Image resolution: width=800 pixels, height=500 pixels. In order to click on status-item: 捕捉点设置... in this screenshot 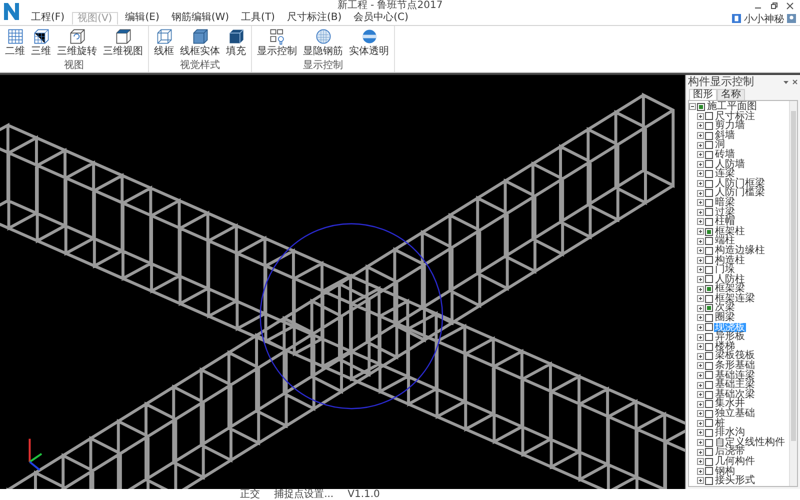, I will do `click(304, 494)`.